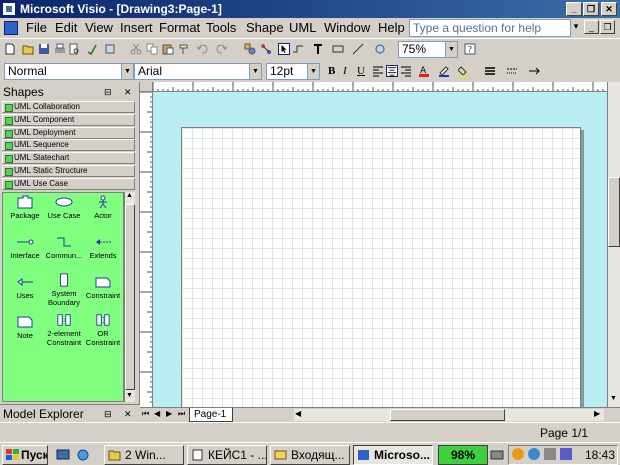  Describe the element at coordinates (463, 455) in the screenshot. I see `battery-indicator: 98%` at that location.